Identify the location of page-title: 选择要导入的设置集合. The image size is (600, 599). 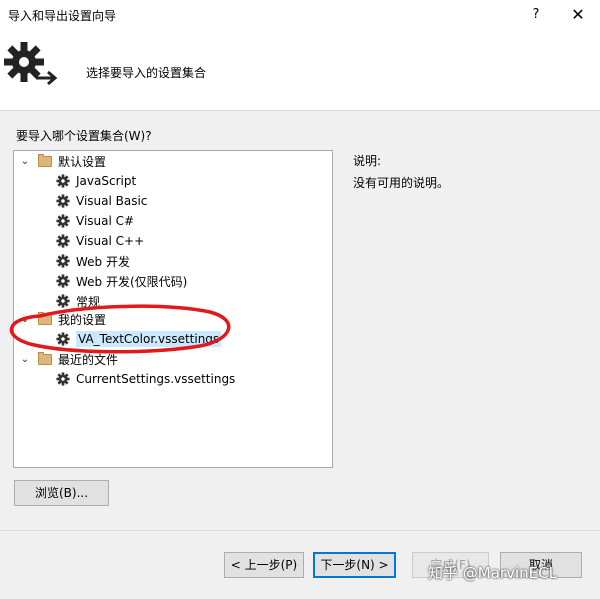
(146, 73).